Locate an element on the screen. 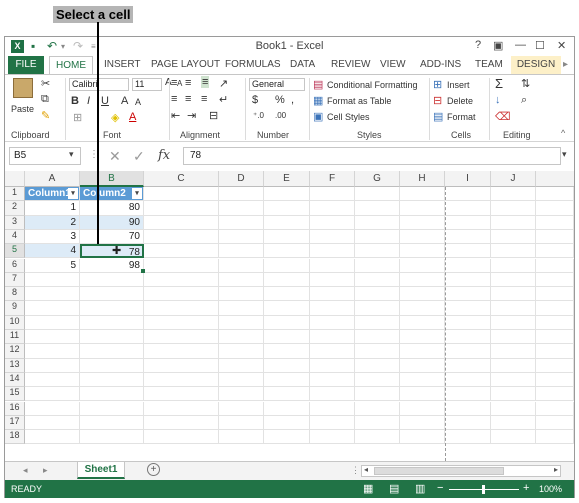 This screenshot has width=579, height=503. align-top-icon: ≡ is located at coordinates (174, 83).